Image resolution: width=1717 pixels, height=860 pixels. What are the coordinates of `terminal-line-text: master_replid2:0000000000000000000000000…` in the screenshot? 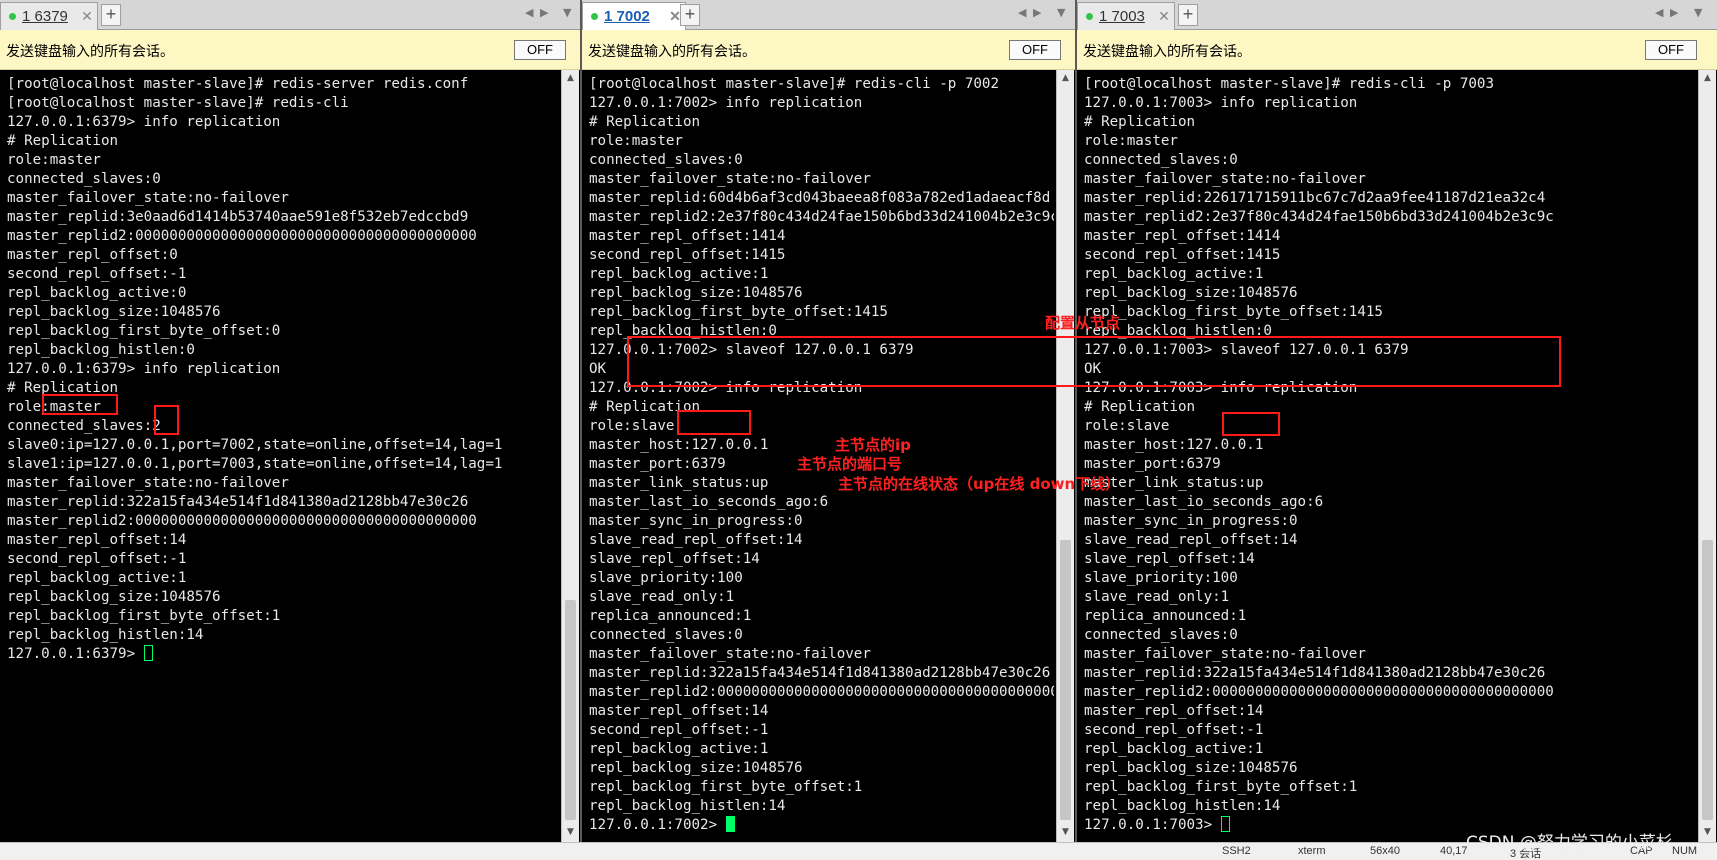 It's located at (242, 236).